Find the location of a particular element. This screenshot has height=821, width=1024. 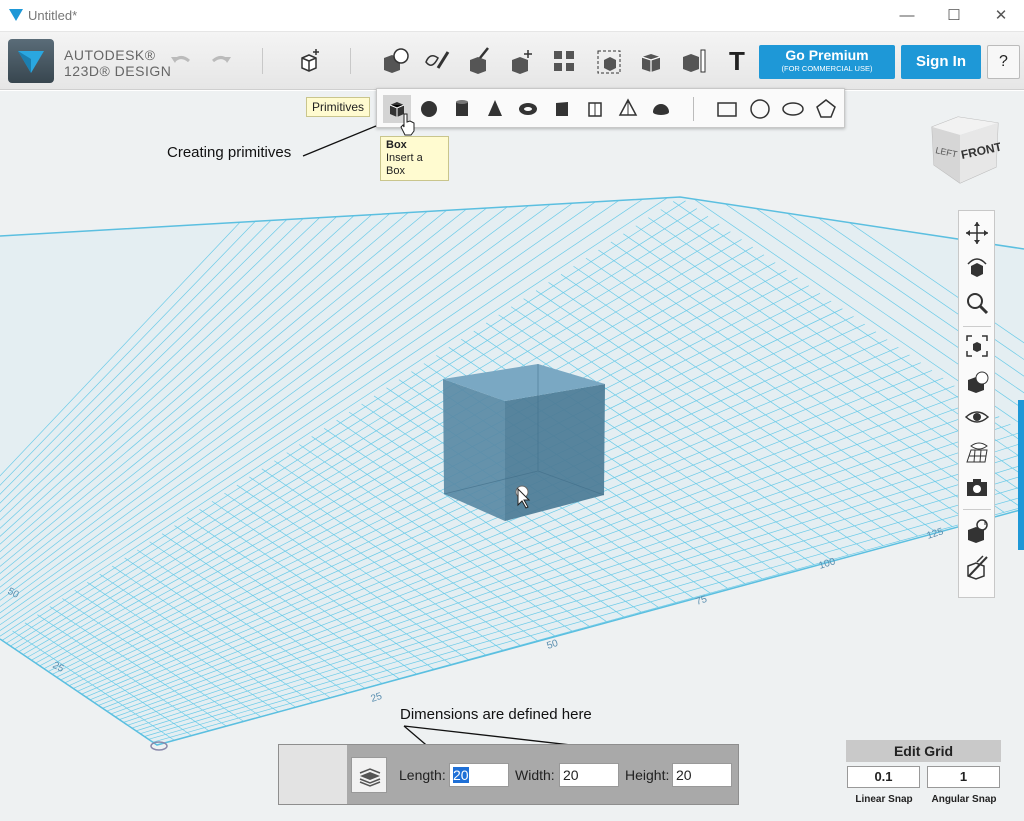

flyout-separator is located at coordinates (693, 109).